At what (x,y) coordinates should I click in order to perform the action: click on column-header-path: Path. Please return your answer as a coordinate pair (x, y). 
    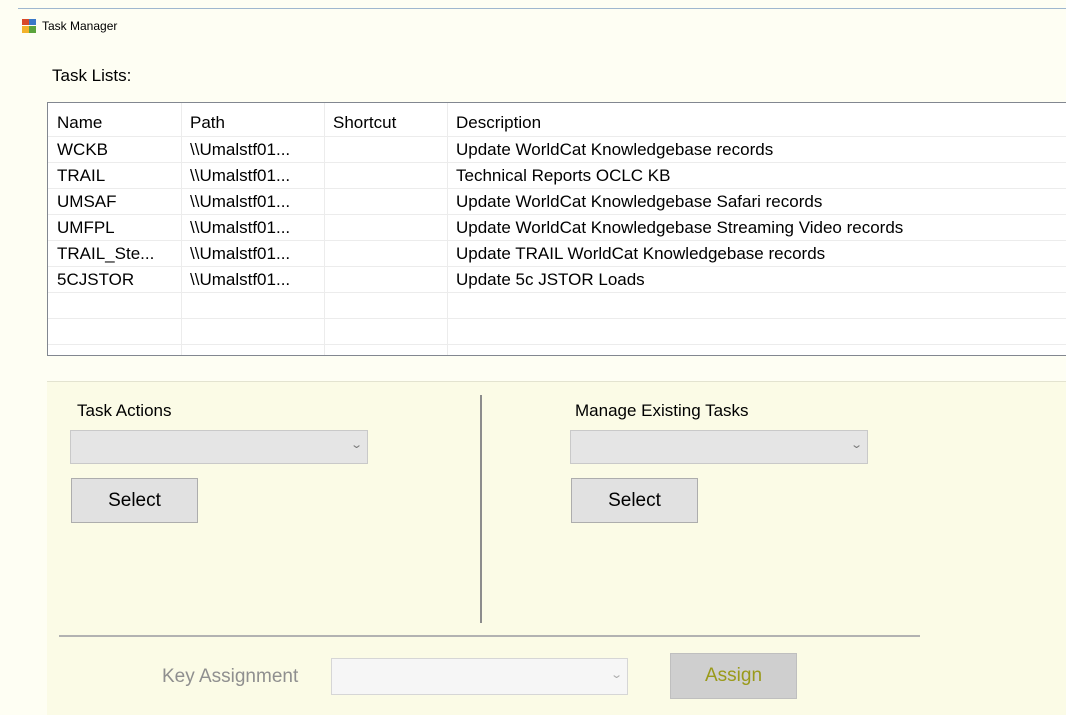
    Looking at the image, I should click on (252, 122).